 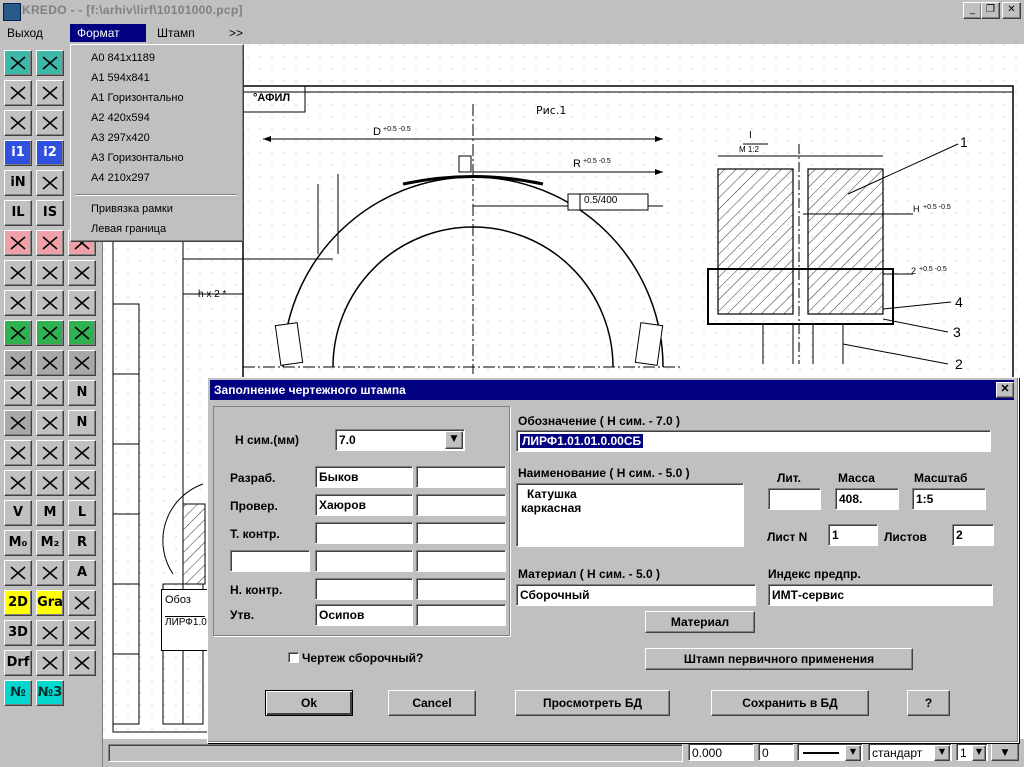 I want to click on scale-field: 1:5, so click(x=949, y=499).